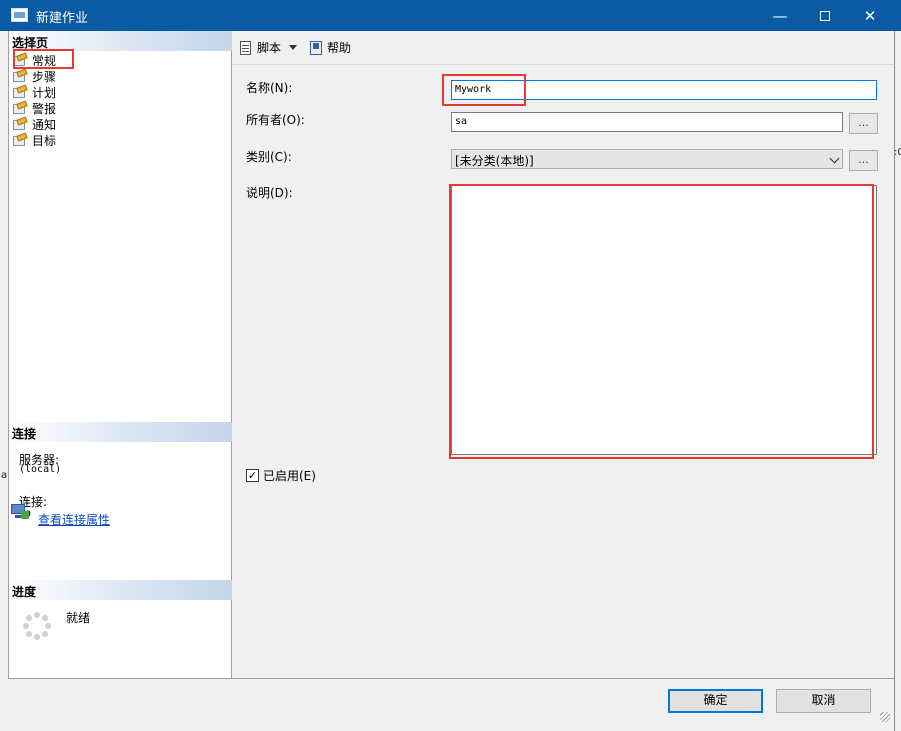 The width and height of the screenshot is (901, 731). I want to click on page-item-notifications: 通知, so click(35, 123).